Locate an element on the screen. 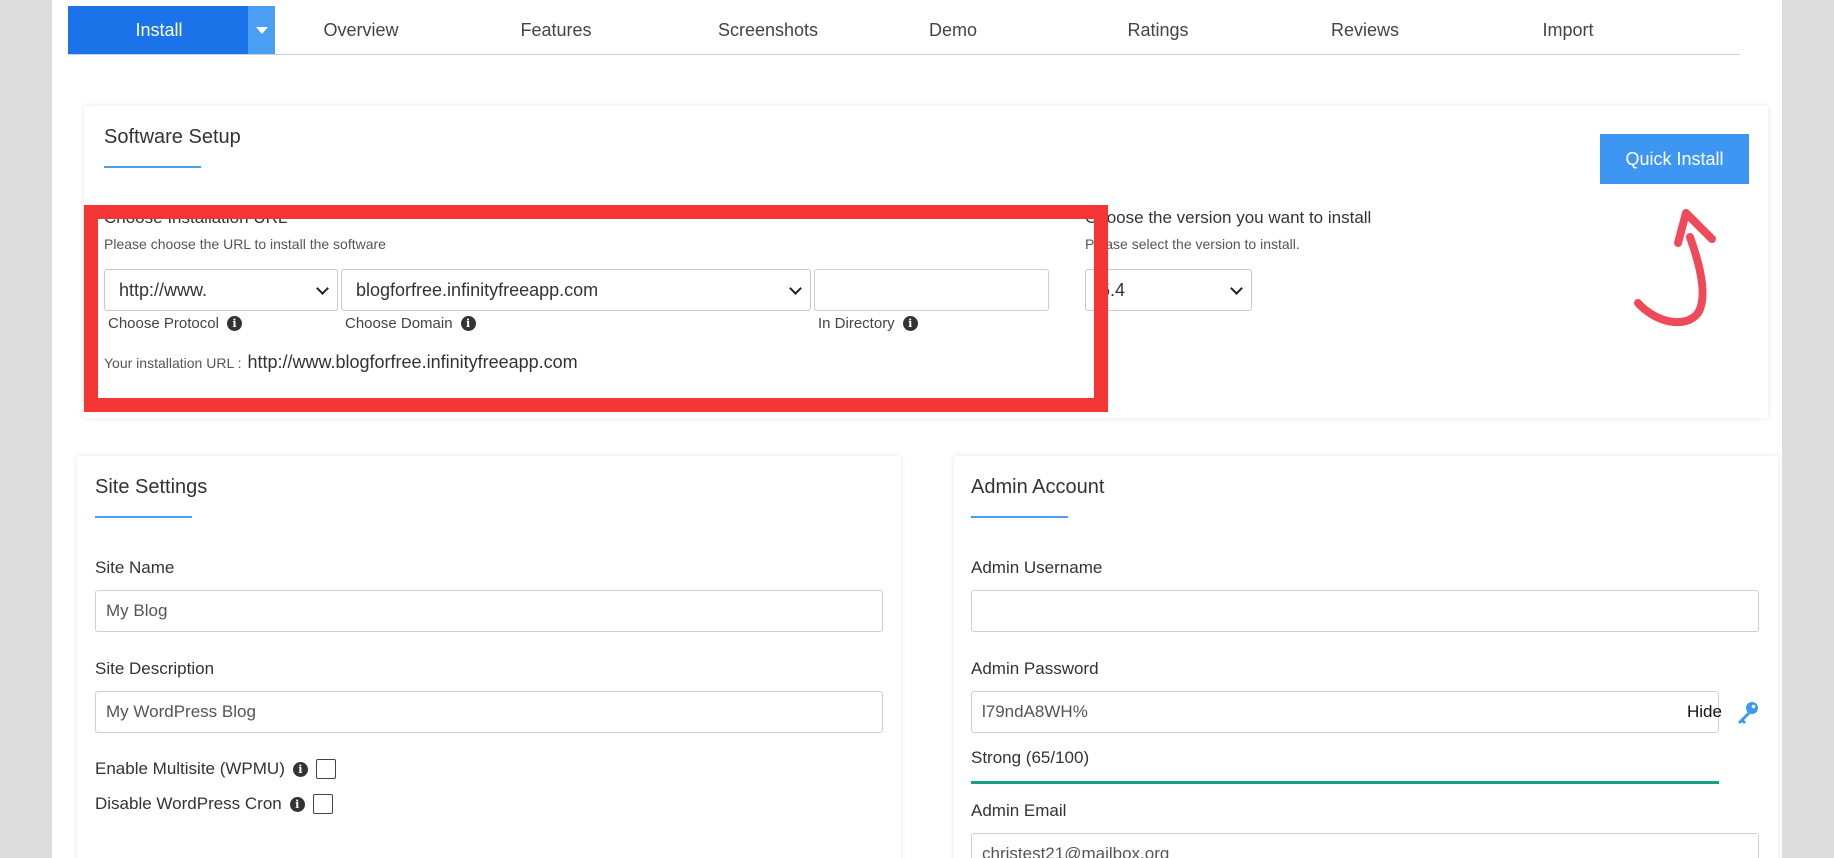  admin-password-input: l79ndA8WH% is located at coordinates (1345, 712).